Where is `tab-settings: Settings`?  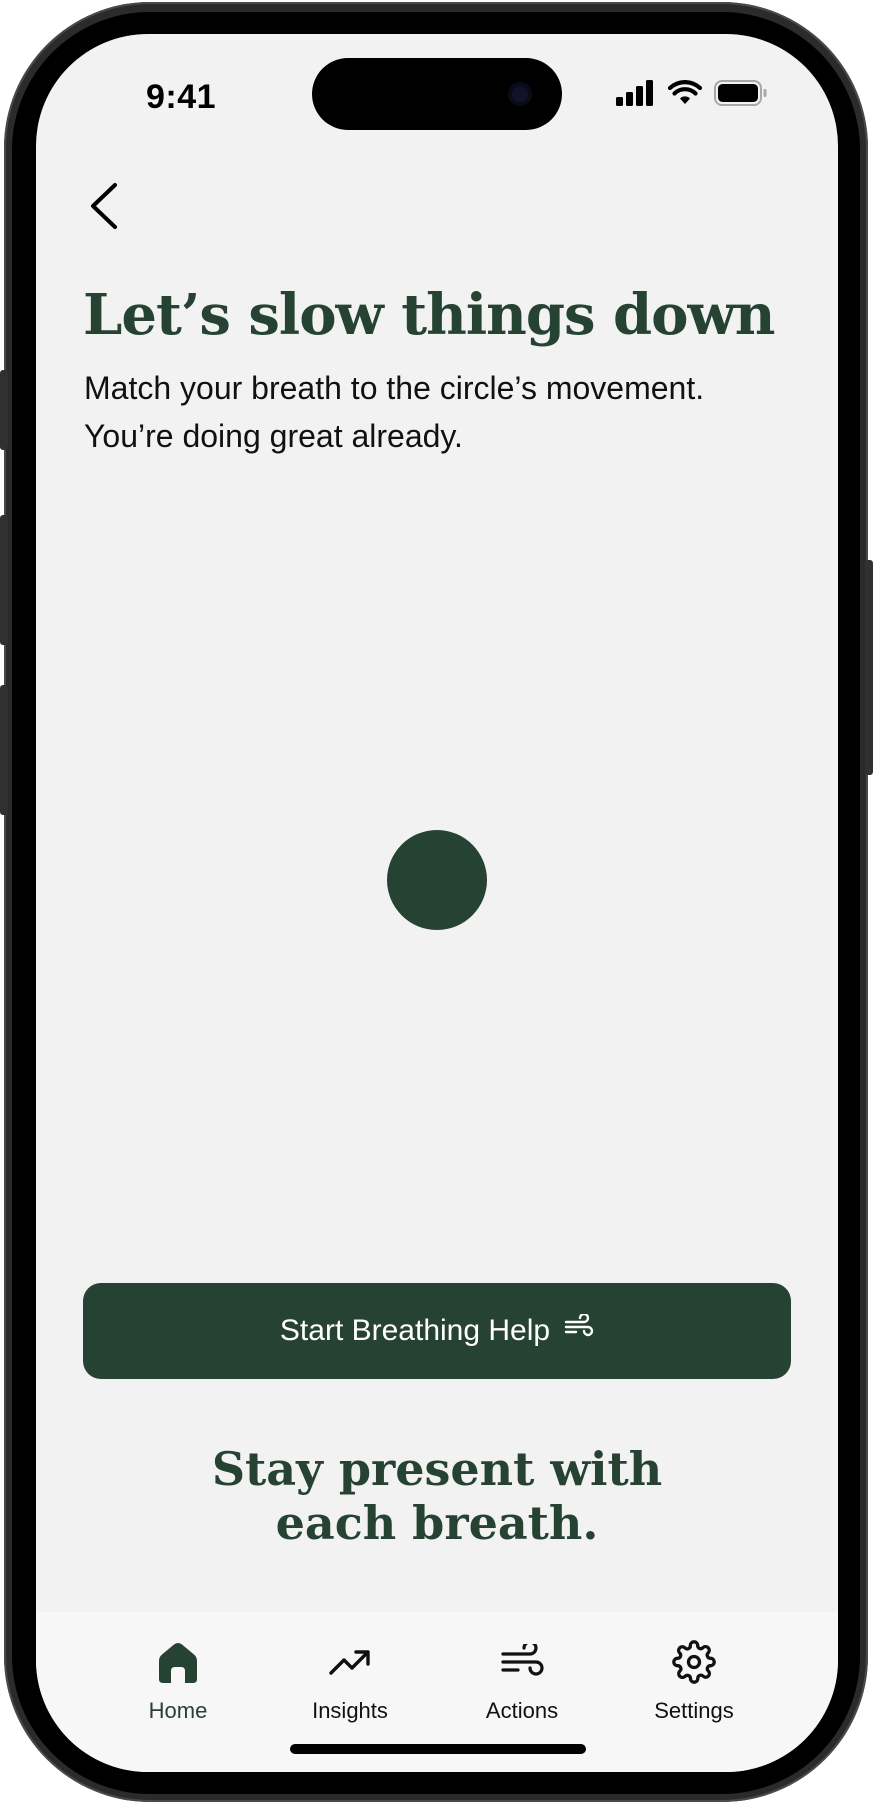
tab-settings: Settings is located at coordinates (694, 1681).